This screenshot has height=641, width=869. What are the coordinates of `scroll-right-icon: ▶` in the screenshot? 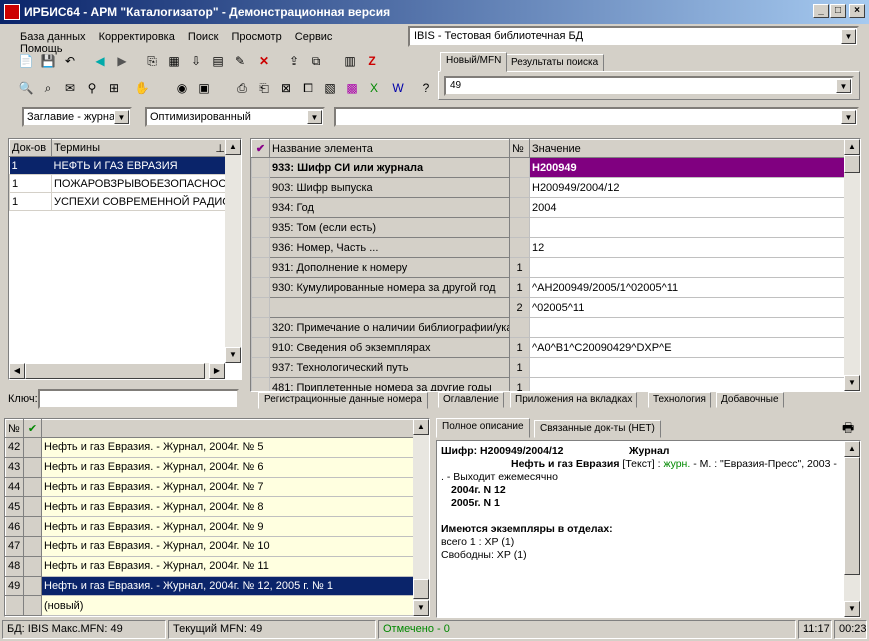 It's located at (217, 371).